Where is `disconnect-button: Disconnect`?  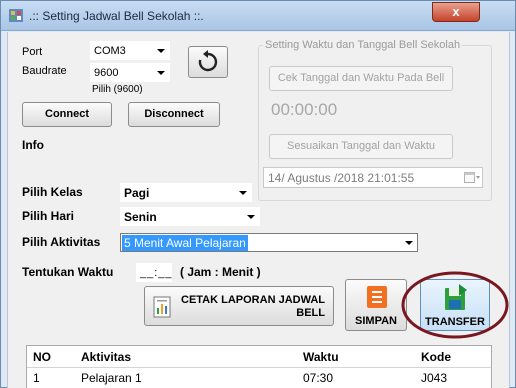
disconnect-button: Disconnect is located at coordinates (174, 114).